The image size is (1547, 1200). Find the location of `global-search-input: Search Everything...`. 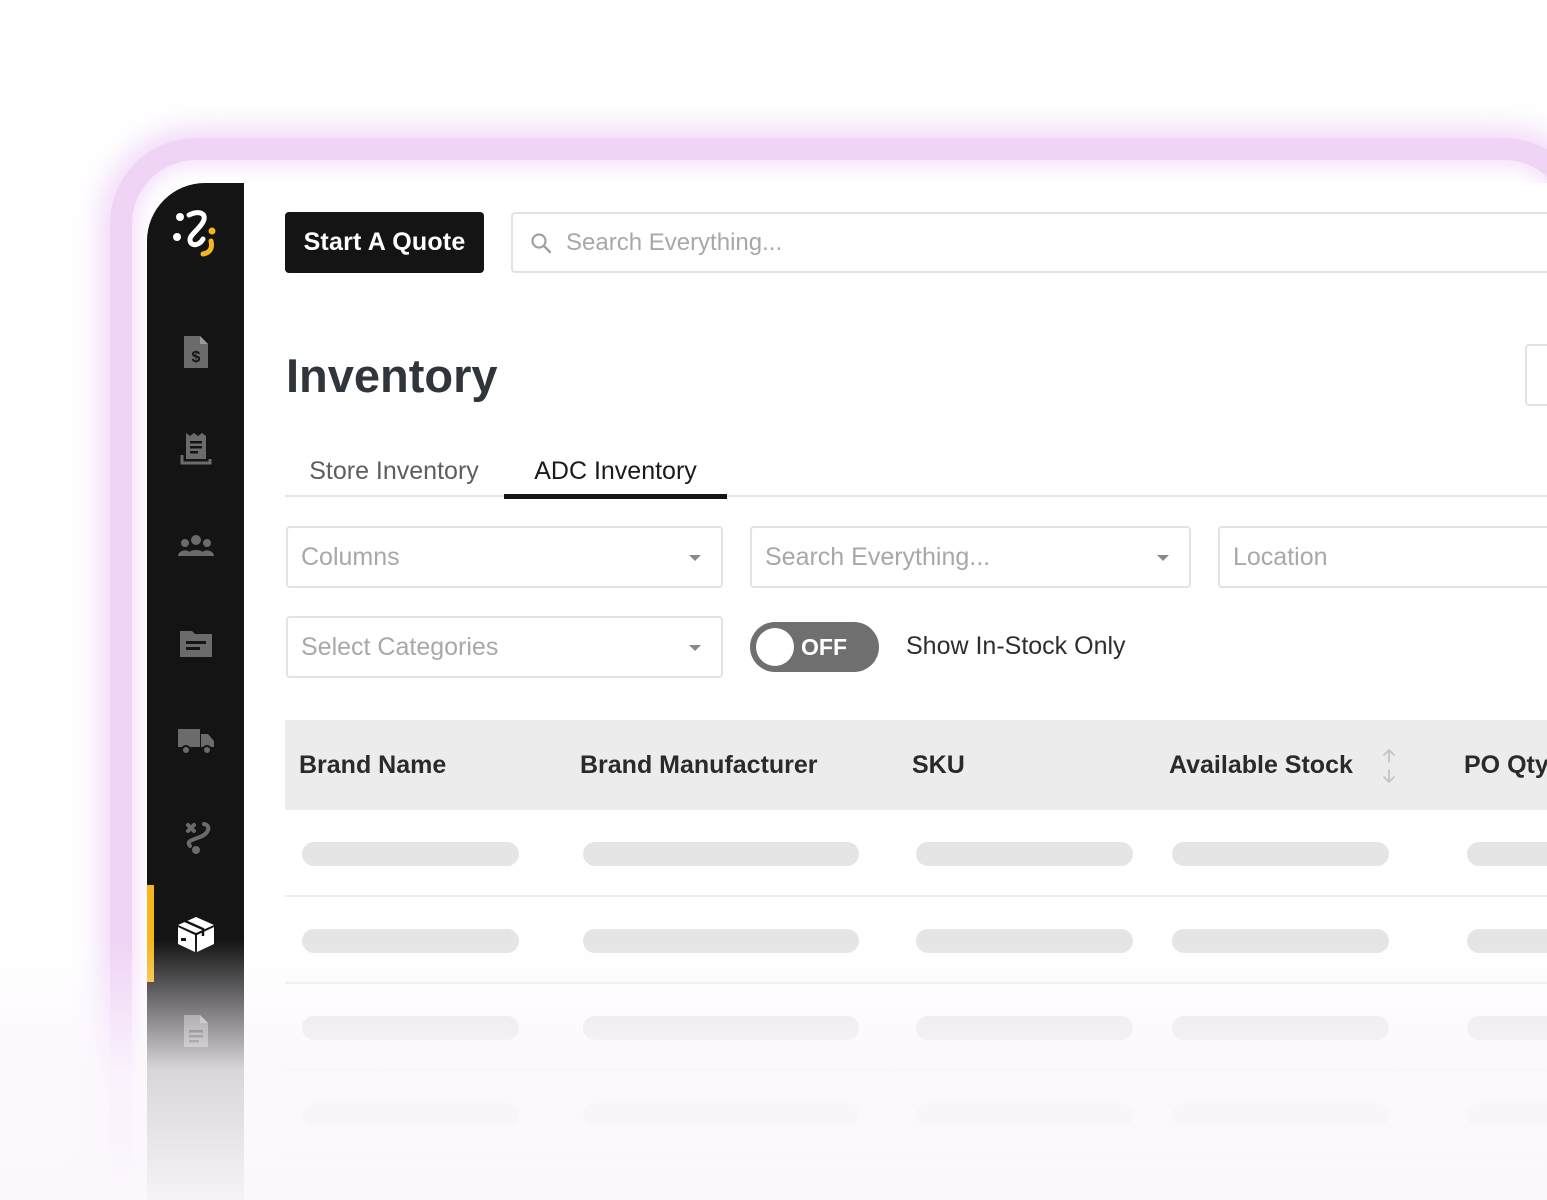

global-search-input: Search Everything... is located at coordinates (1029, 242).